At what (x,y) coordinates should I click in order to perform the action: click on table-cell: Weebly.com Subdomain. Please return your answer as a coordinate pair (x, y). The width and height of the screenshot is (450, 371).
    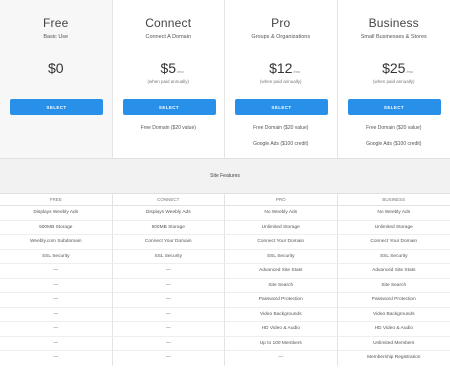
    Looking at the image, I should click on (56, 242).